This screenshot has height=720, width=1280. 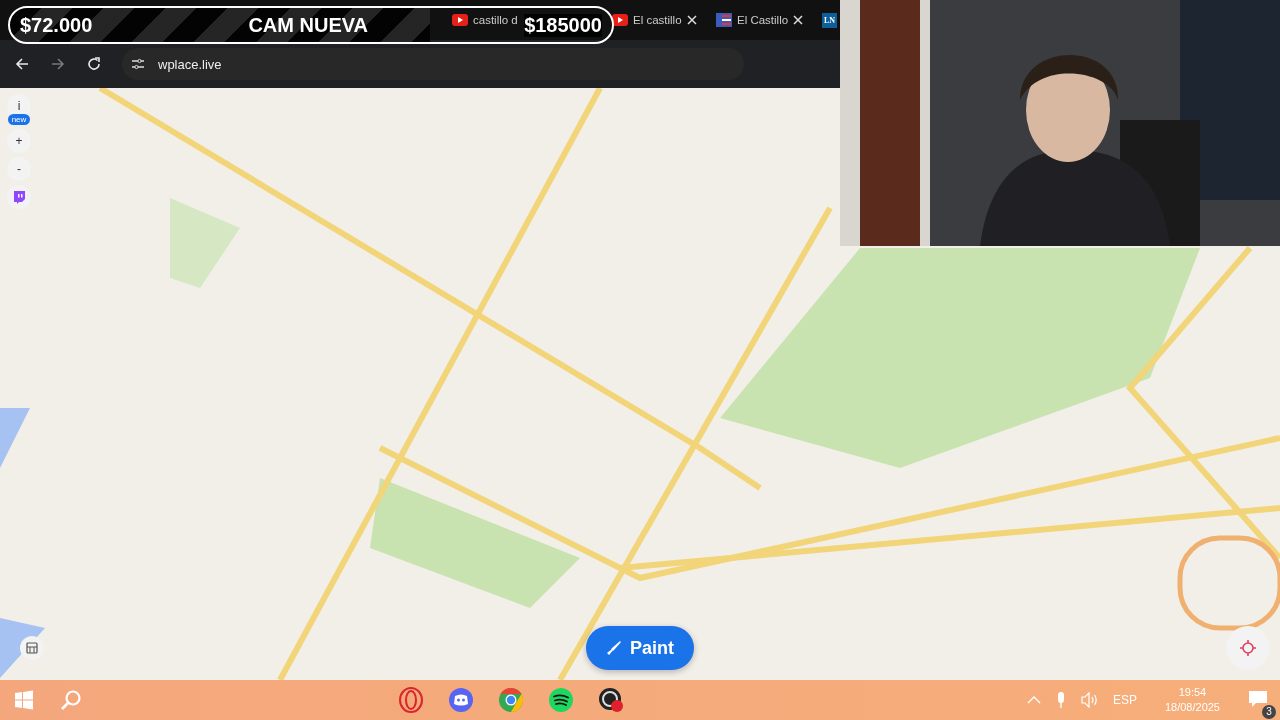 I want to click on sliders-icon, so click(x=138, y=64).